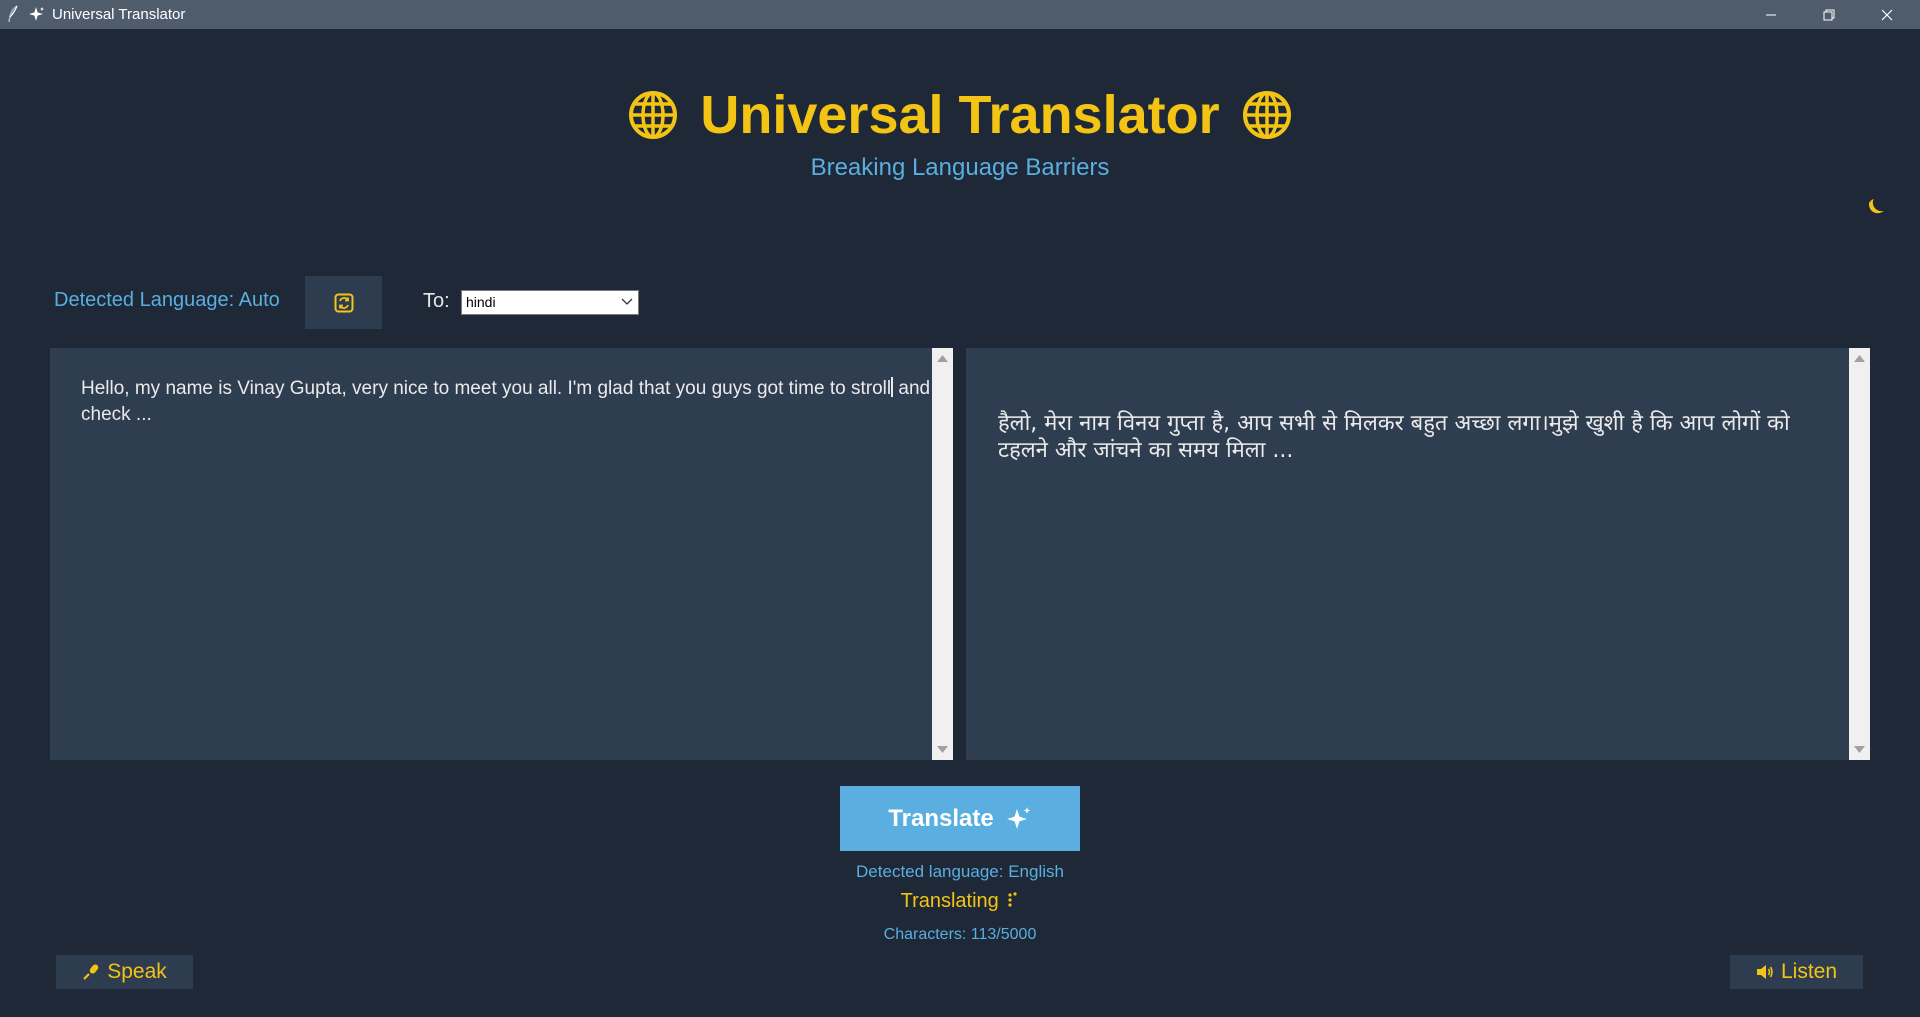 The height and width of the screenshot is (1017, 1920). What do you see at coordinates (119, 14) in the screenshot?
I see `window-title: Universal Translator` at bounding box center [119, 14].